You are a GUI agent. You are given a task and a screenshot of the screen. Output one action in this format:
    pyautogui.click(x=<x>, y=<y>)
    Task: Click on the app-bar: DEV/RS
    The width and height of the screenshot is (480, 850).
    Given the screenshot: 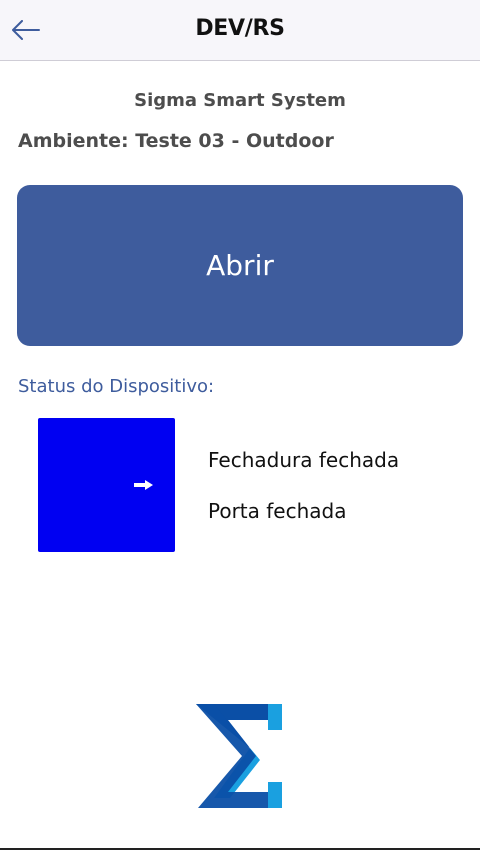 What is the action you would take?
    pyautogui.click(x=240, y=30)
    